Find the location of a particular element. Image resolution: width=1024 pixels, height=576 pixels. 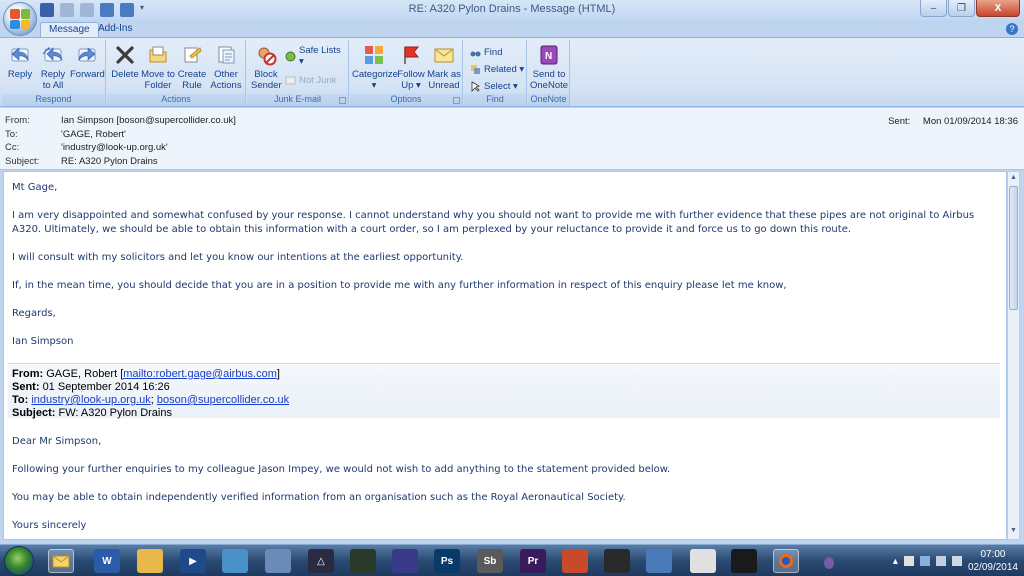

actions-group-label: Actions is located at coordinates (176, 100).